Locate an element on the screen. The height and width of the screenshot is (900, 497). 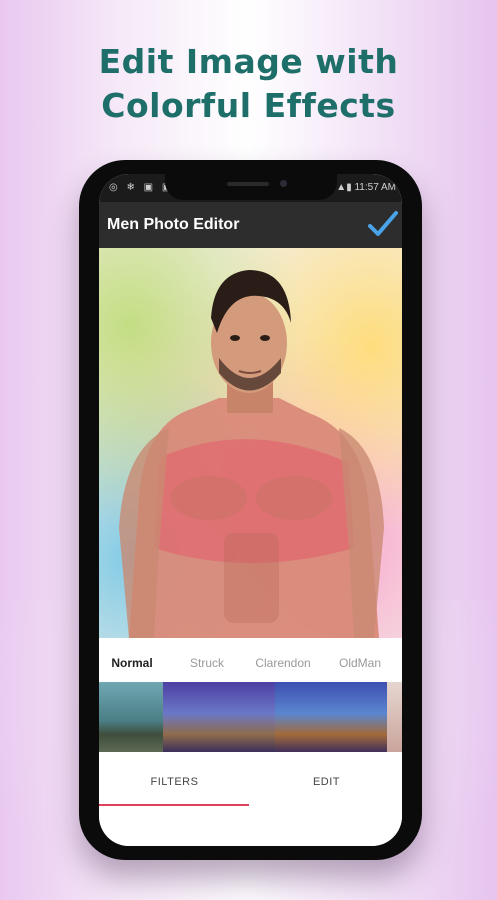
app-title: Men Photo Editor is located at coordinates (173, 224).